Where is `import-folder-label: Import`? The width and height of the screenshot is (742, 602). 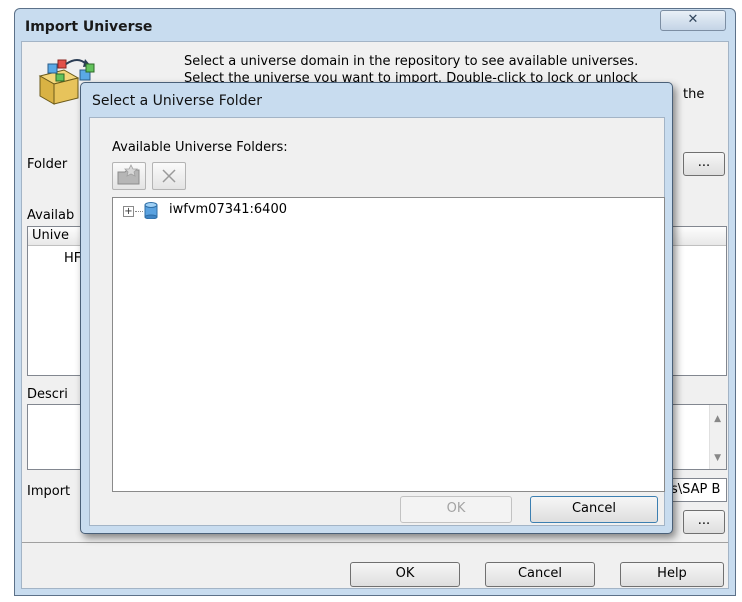
import-folder-label: Import is located at coordinates (49, 491).